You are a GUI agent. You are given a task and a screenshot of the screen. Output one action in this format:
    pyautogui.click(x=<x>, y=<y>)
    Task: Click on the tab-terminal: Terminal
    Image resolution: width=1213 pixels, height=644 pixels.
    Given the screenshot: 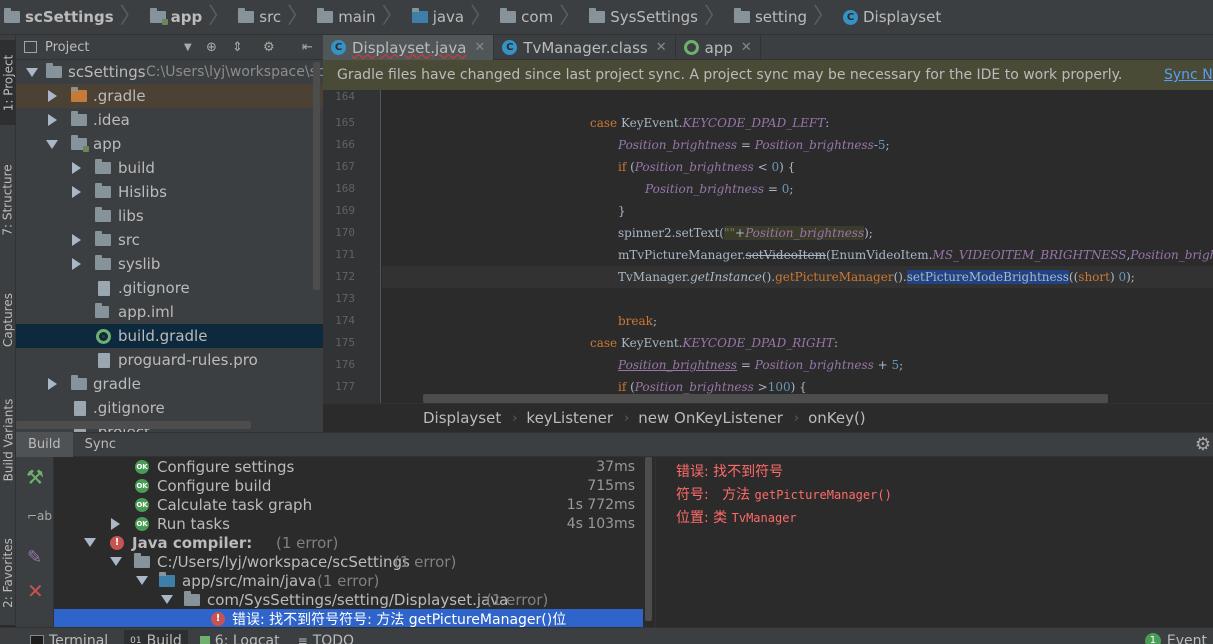 What is the action you would take?
    pyautogui.click(x=69, y=637)
    